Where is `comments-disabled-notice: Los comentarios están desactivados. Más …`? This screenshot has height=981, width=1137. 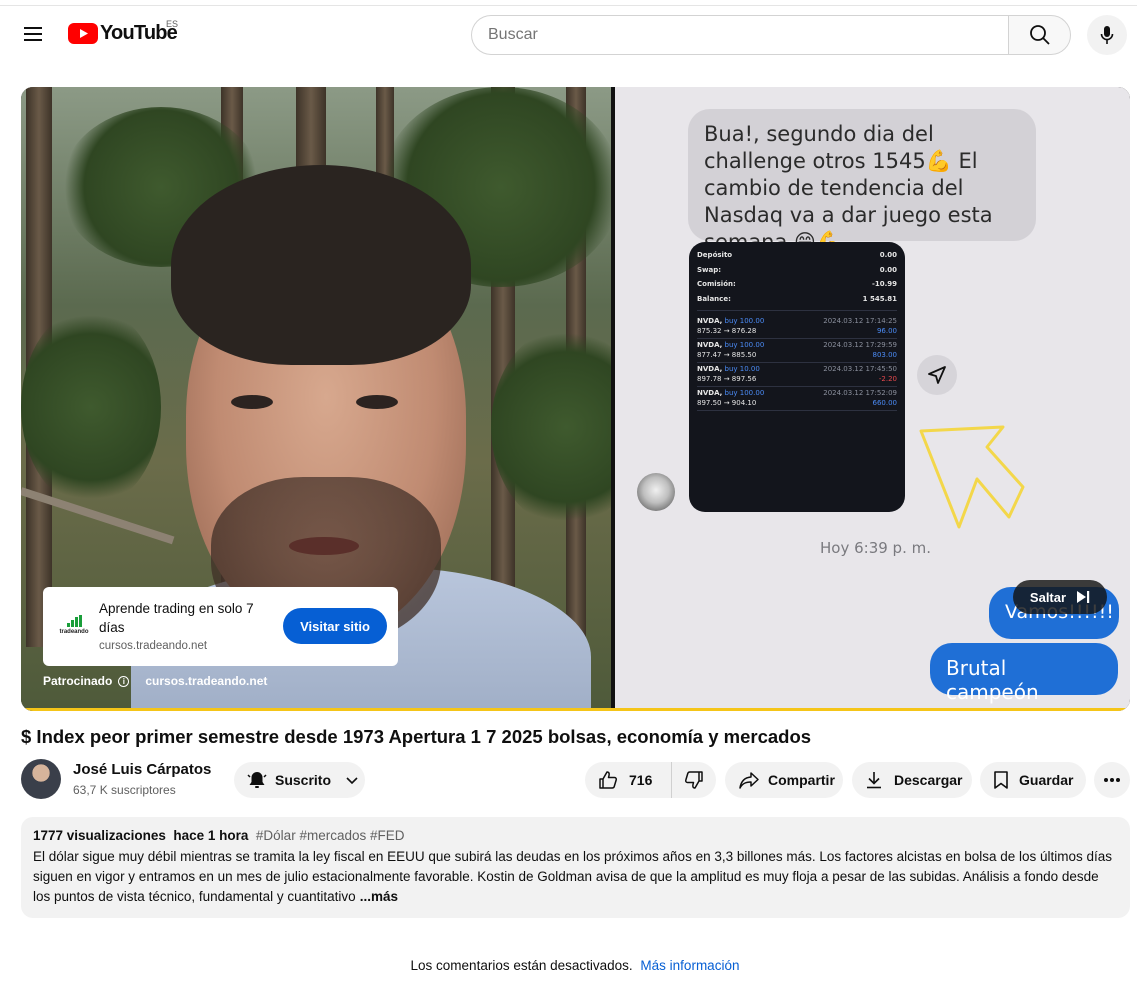 comments-disabled-notice: Los comentarios están desactivados. Más … is located at coordinates (568, 965).